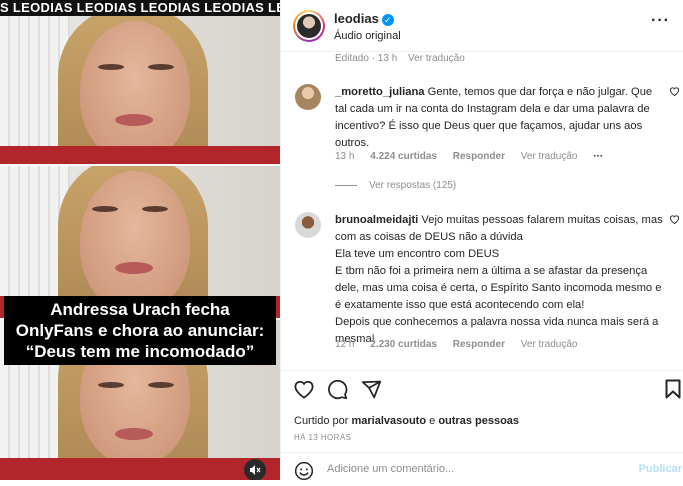 Image resolution: width=683 pixels, height=486 pixels. What do you see at coordinates (371, 392) in the screenshot?
I see `share-icon` at bounding box center [371, 392].